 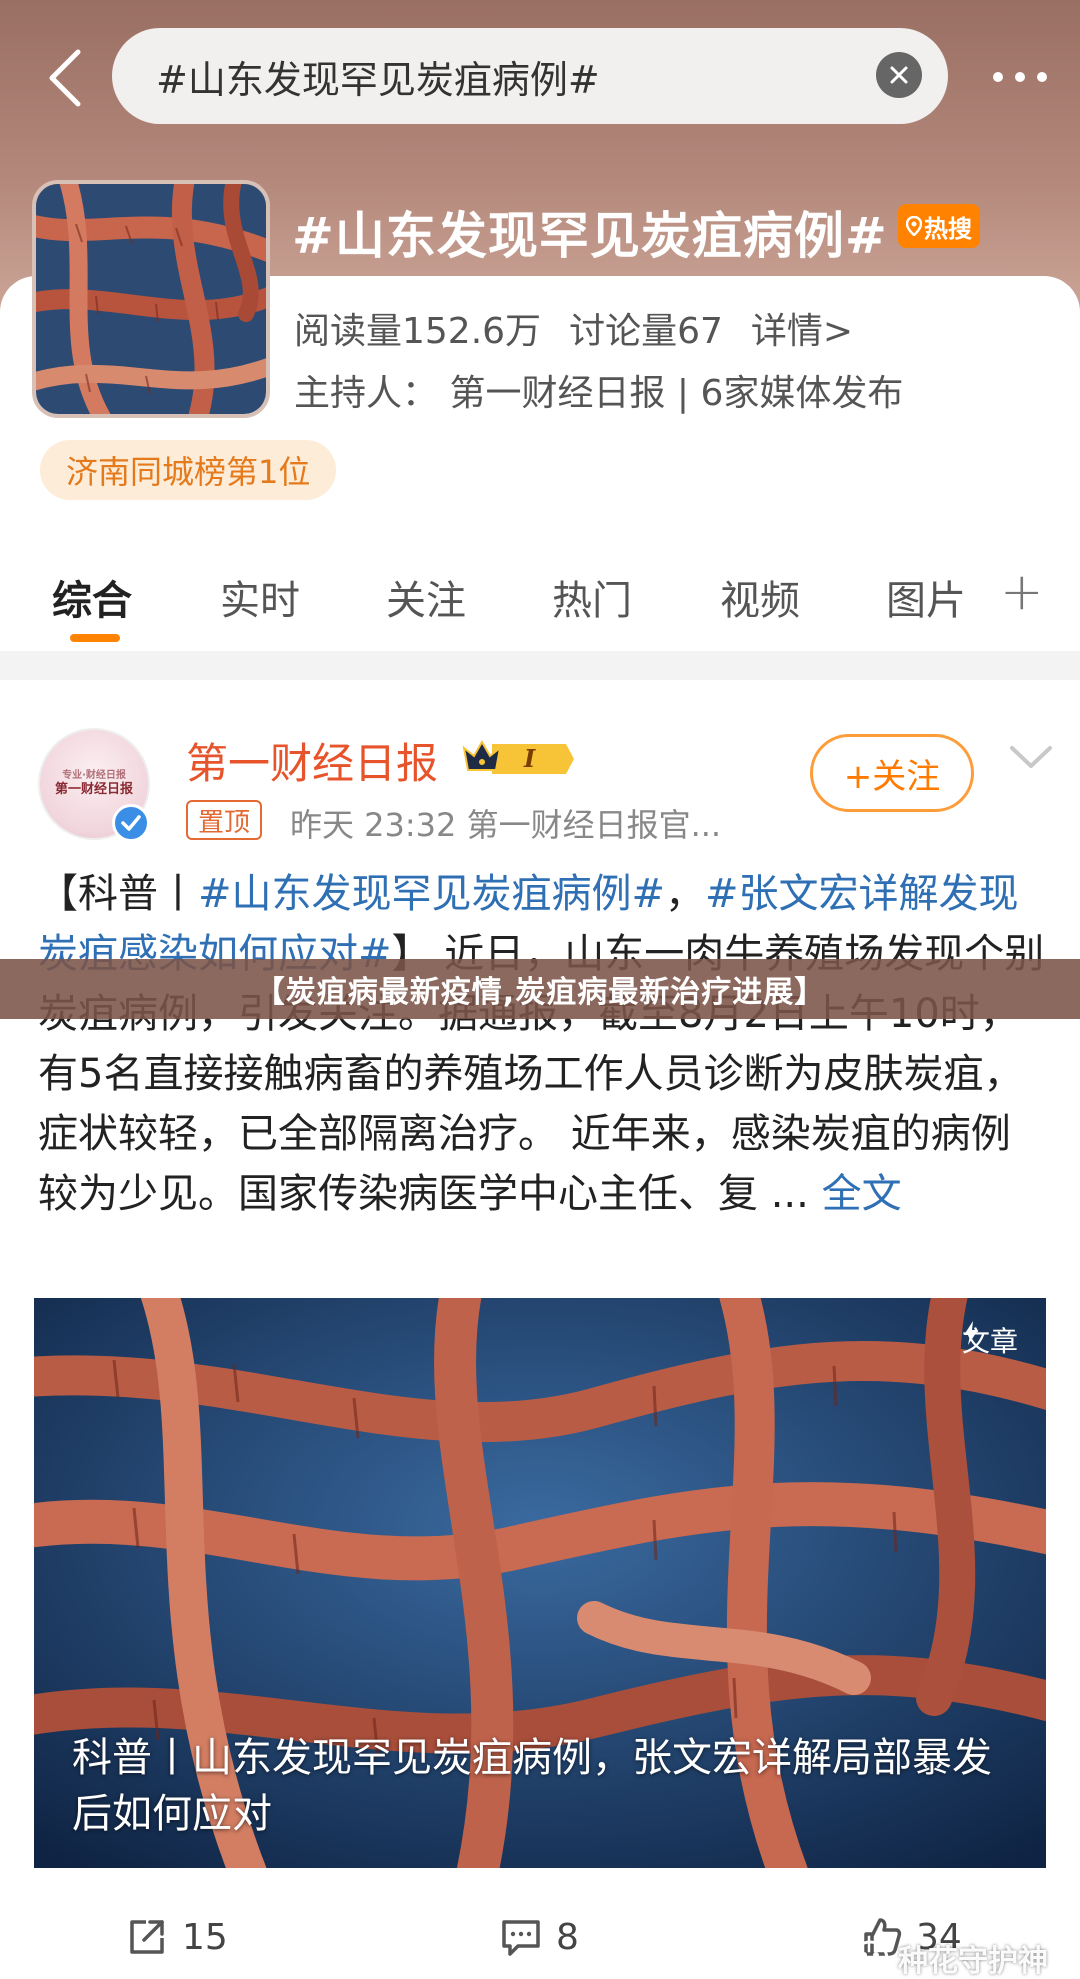 I want to click on add-tab-button: +, so click(x=1022, y=592).